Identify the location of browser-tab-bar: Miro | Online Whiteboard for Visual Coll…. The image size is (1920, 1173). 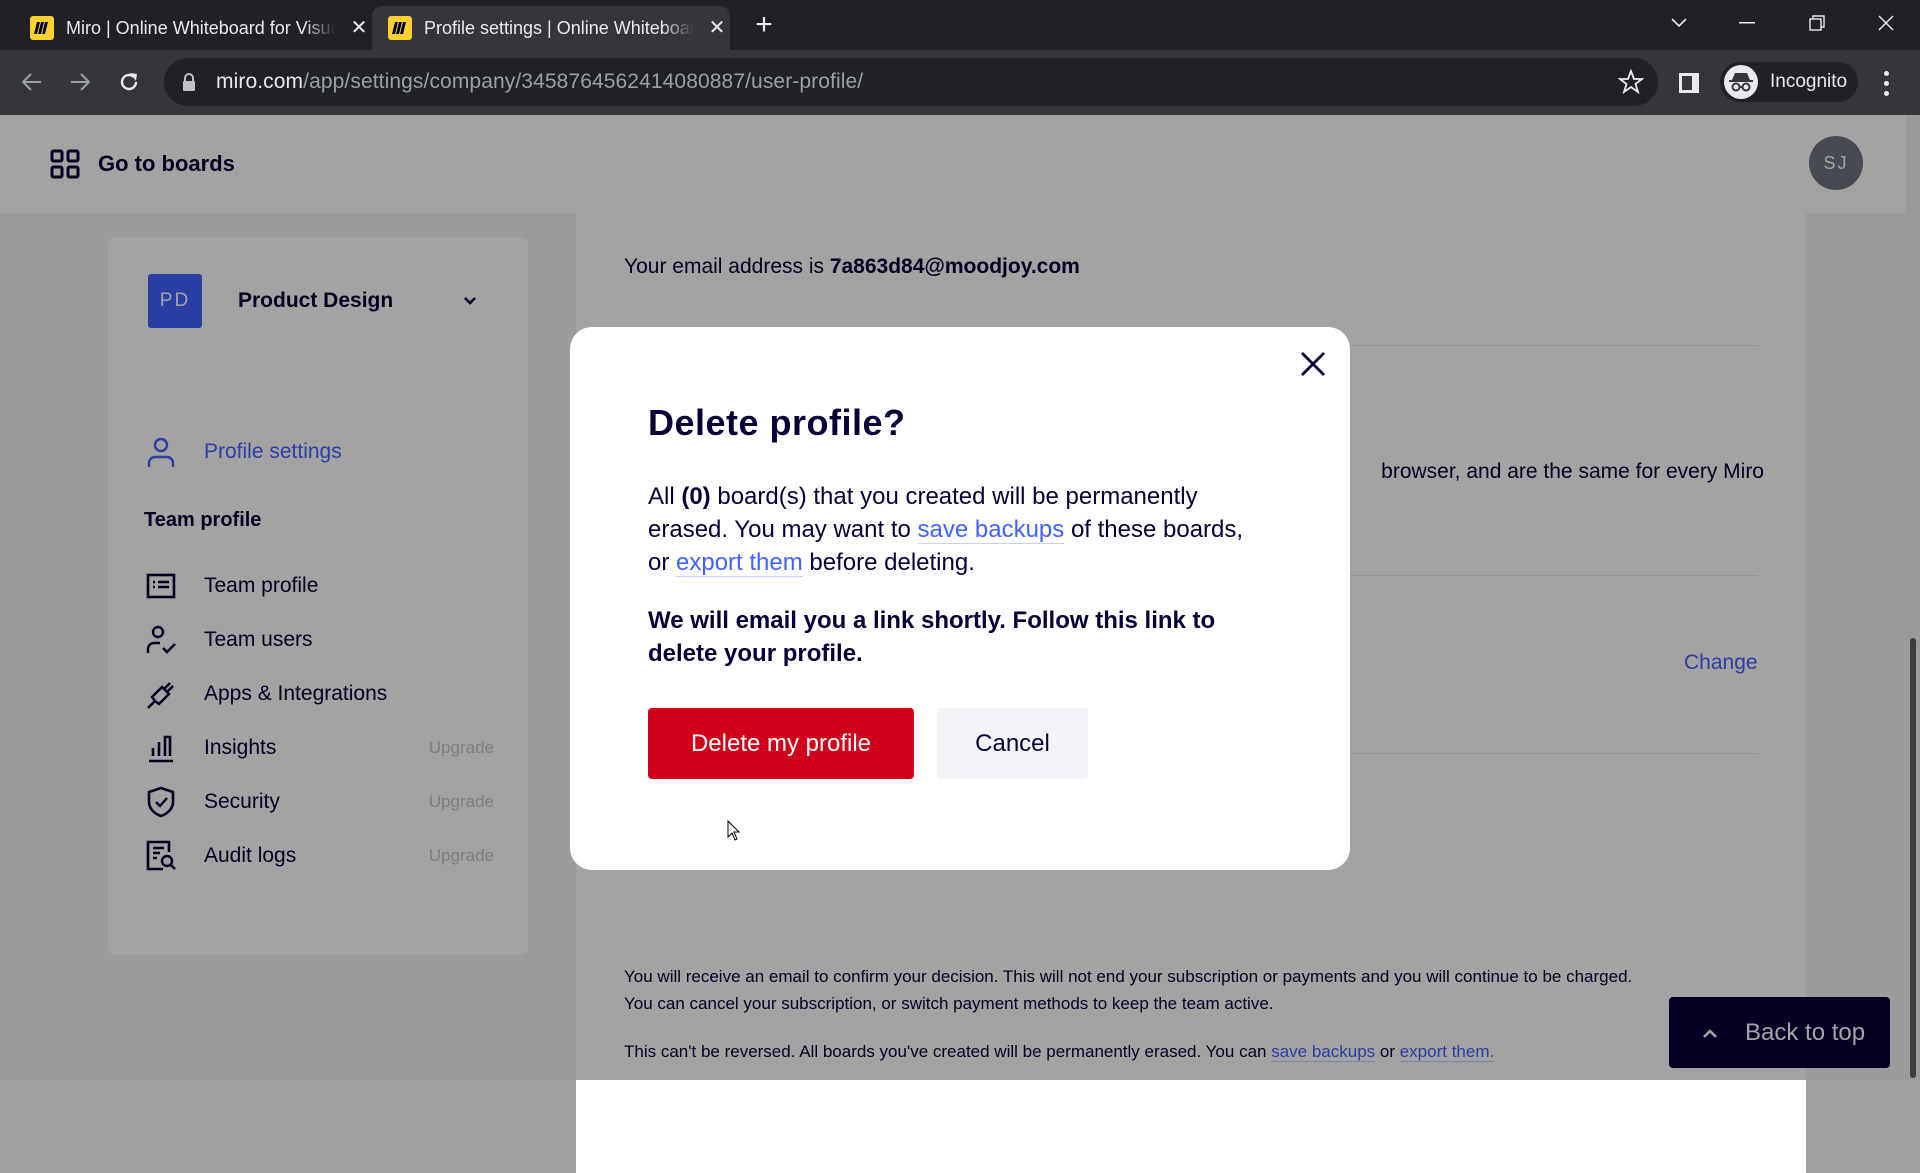
(960, 25).